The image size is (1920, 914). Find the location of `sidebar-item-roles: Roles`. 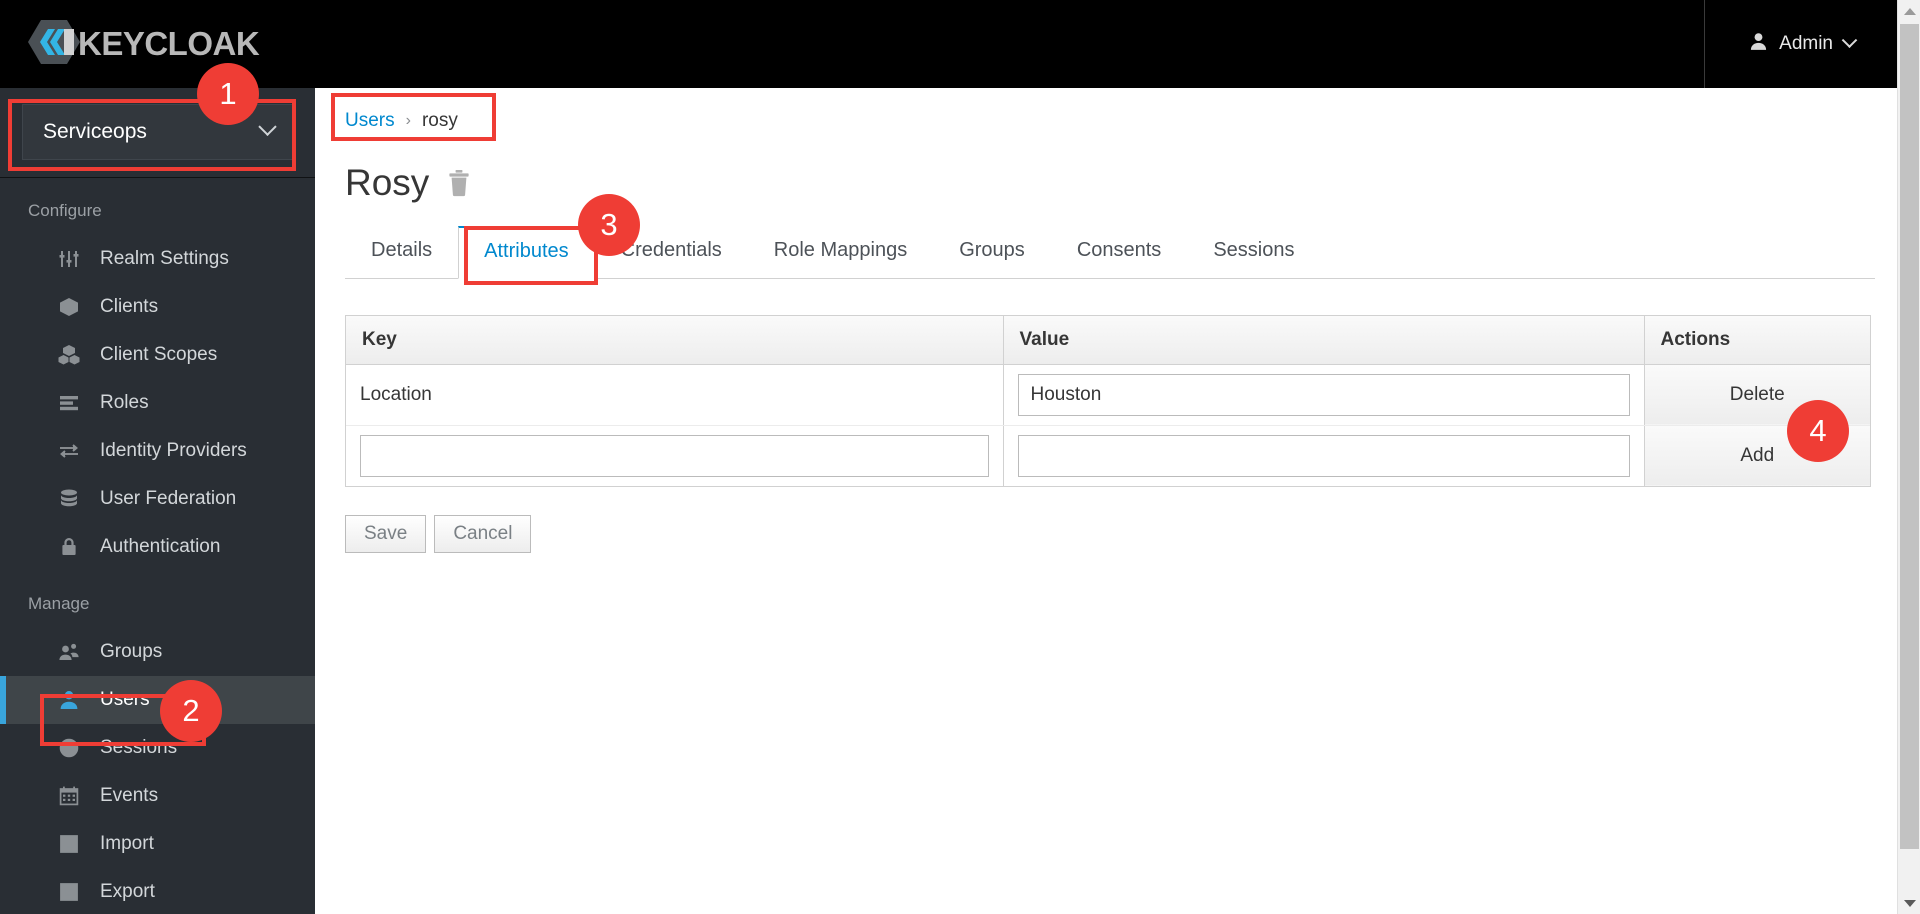

sidebar-item-roles: Roles is located at coordinates (157, 403).